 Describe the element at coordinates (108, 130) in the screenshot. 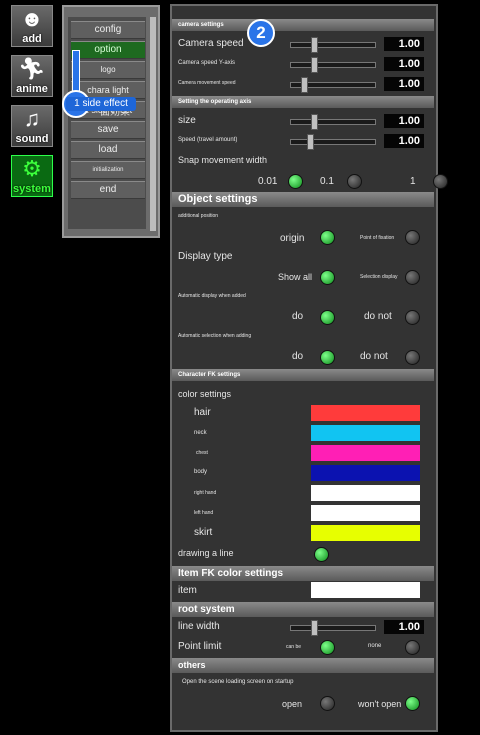

I see `menu-item-save: save` at that location.